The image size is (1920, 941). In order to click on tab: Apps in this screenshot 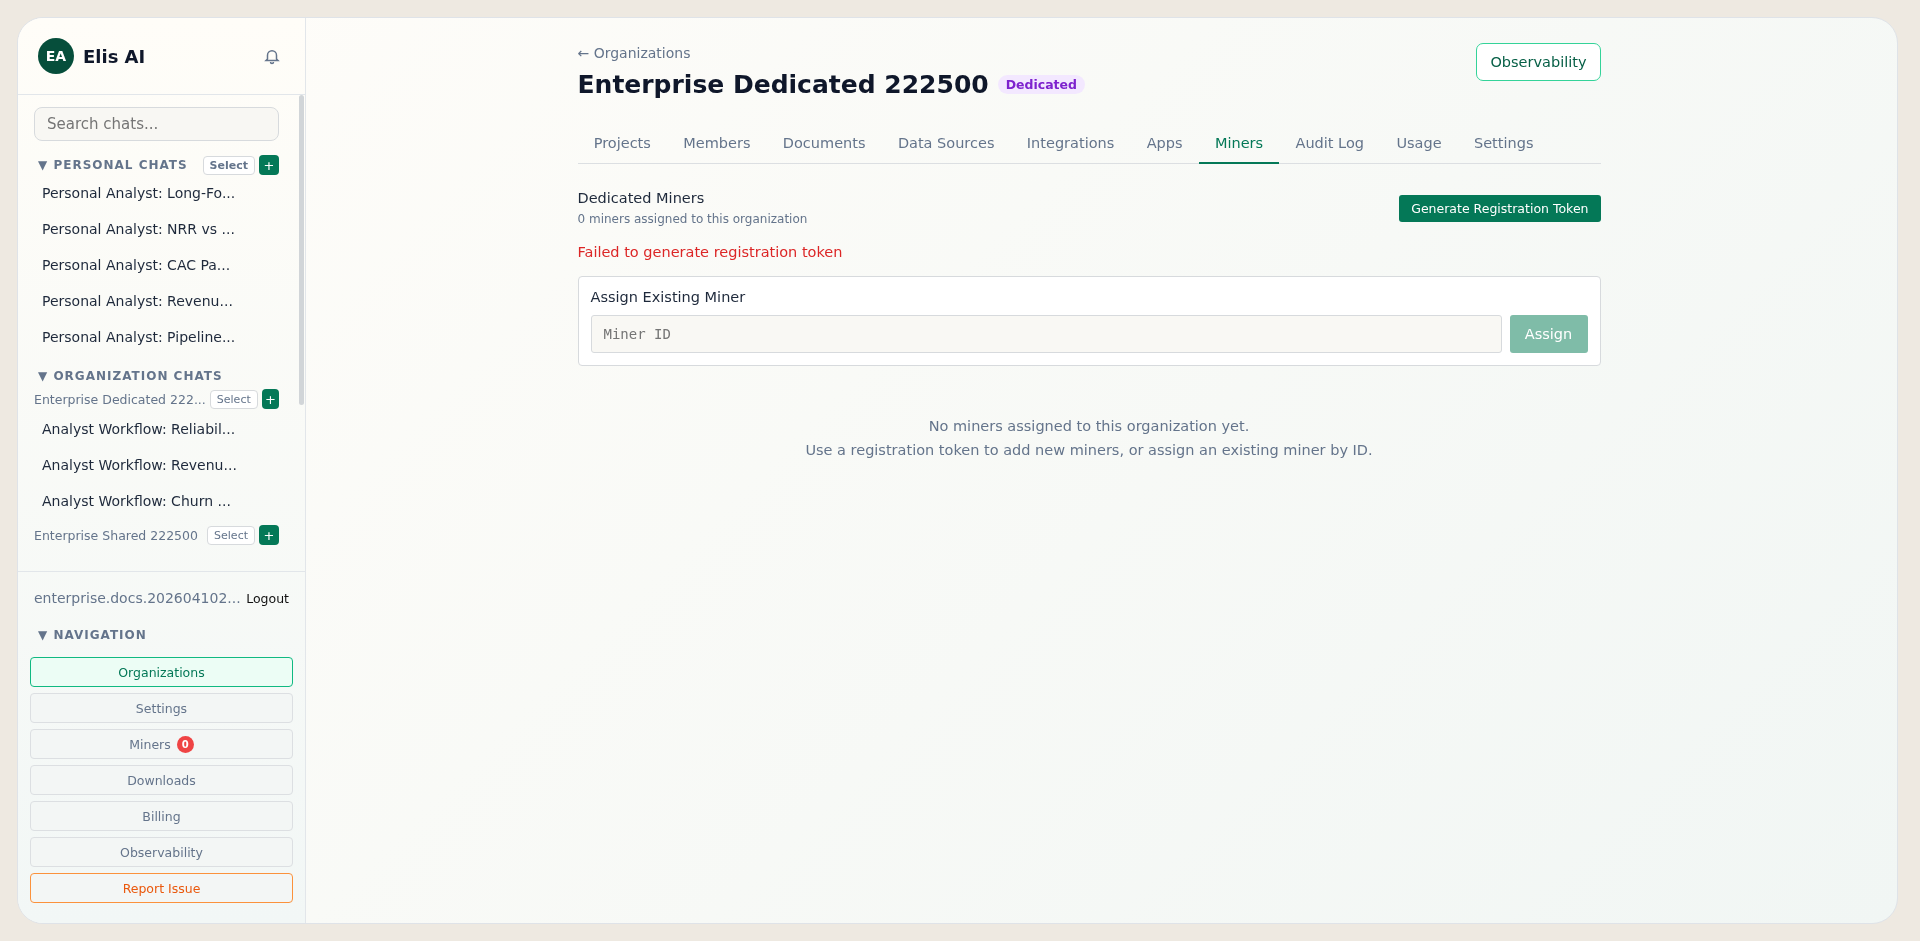, I will do `click(1164, 144)`.